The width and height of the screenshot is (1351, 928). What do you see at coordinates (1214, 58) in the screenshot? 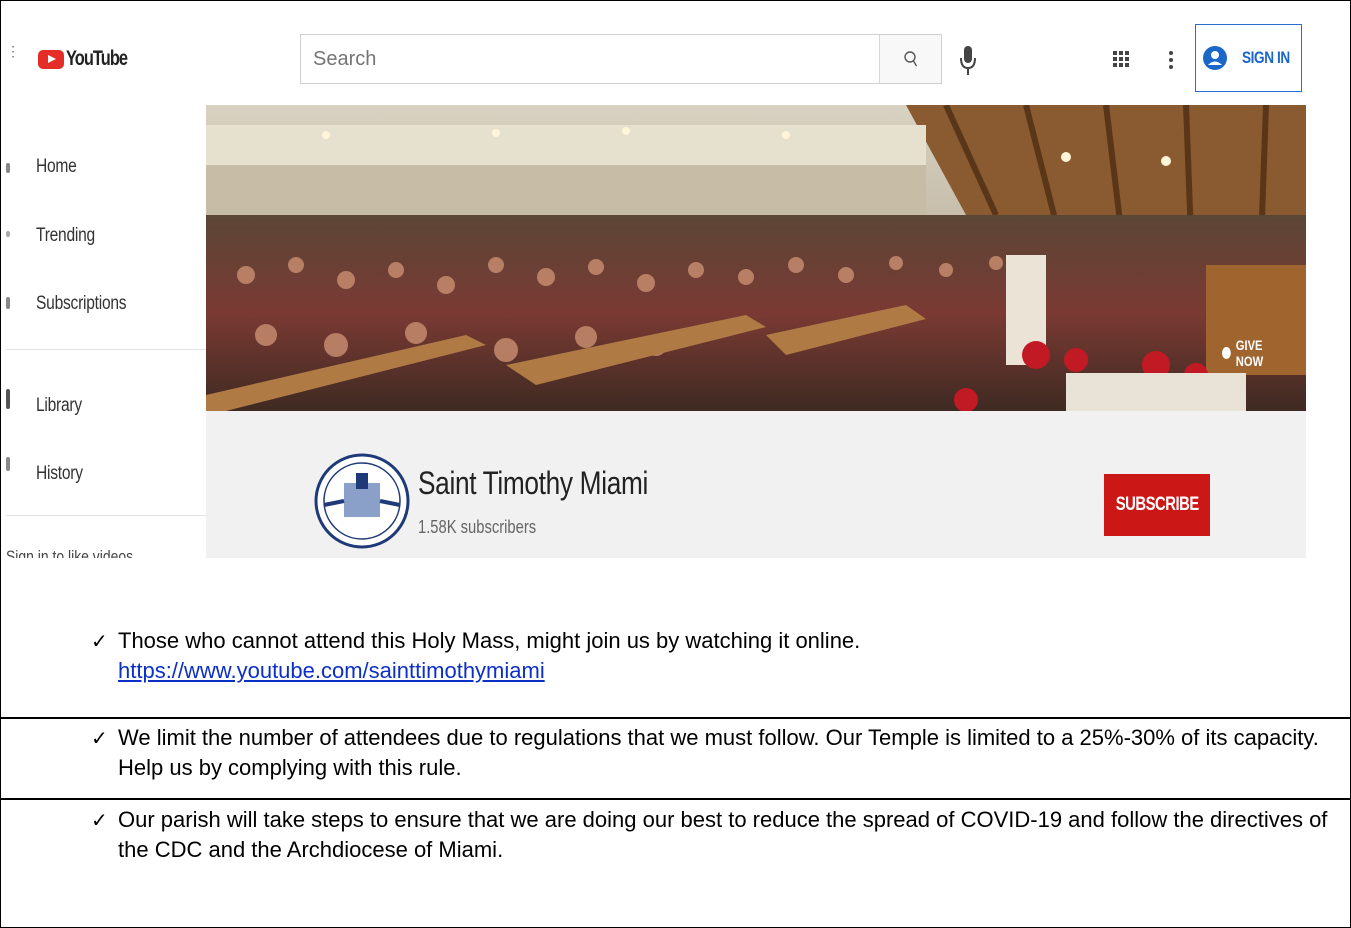
I see `account-icon` at bounding box center [1214, 58].